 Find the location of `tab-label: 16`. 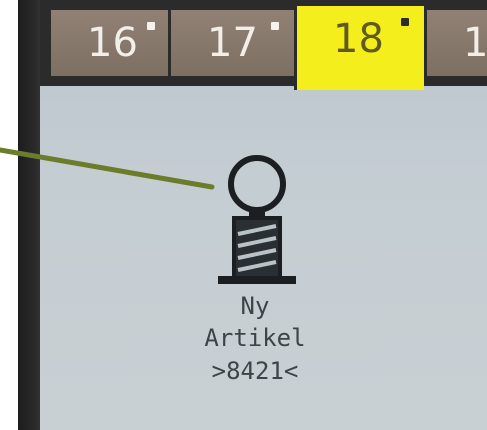

tab-label: 16 is located at coordinates (112, 43).